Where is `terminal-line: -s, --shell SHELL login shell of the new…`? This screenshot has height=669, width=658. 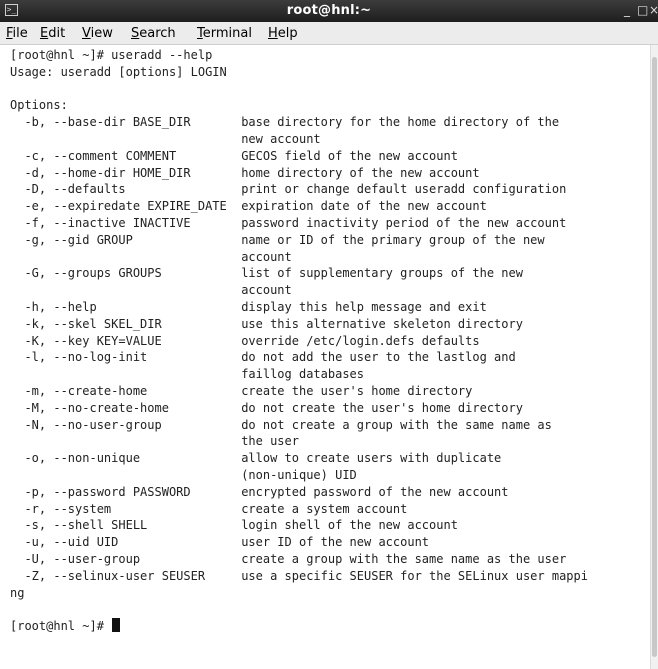
terminal-line: -s, --shell SHELL login shell of the new… is located at coordinates (234, 525).